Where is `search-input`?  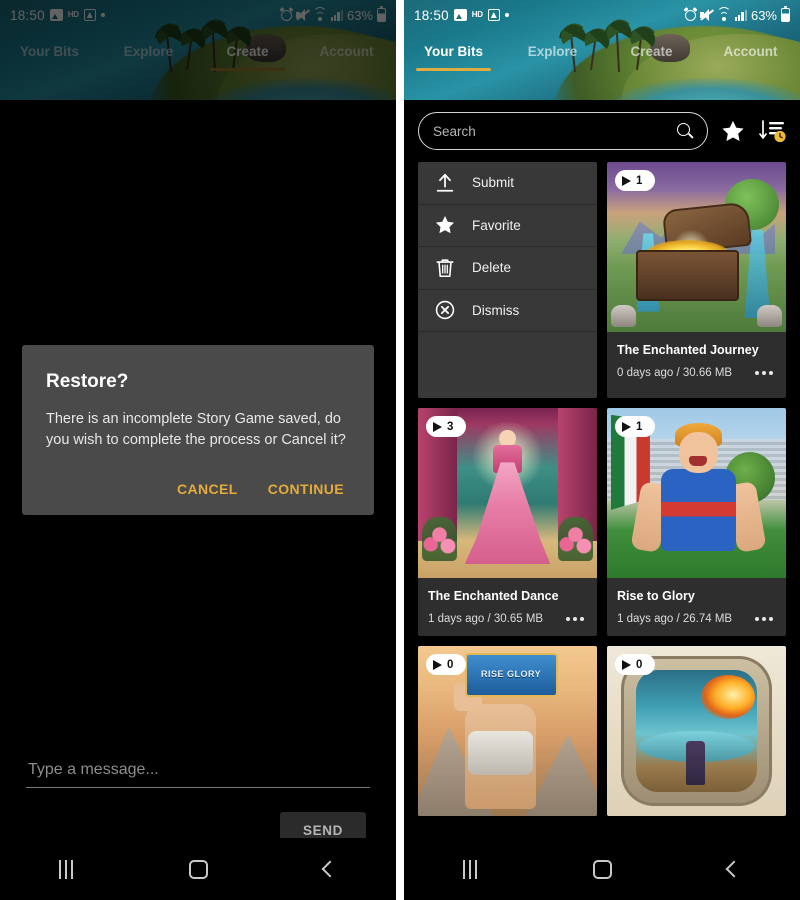 search-input is located at coordinates (555, 131).